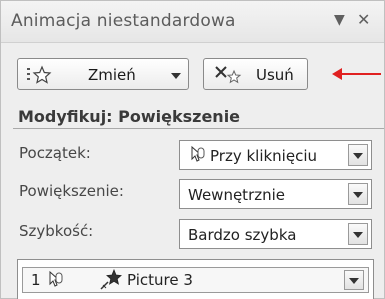 The width and height of the screenshot is (385, 299). I want to click on animation-list: 1 Picture 3, so click(195, 279).